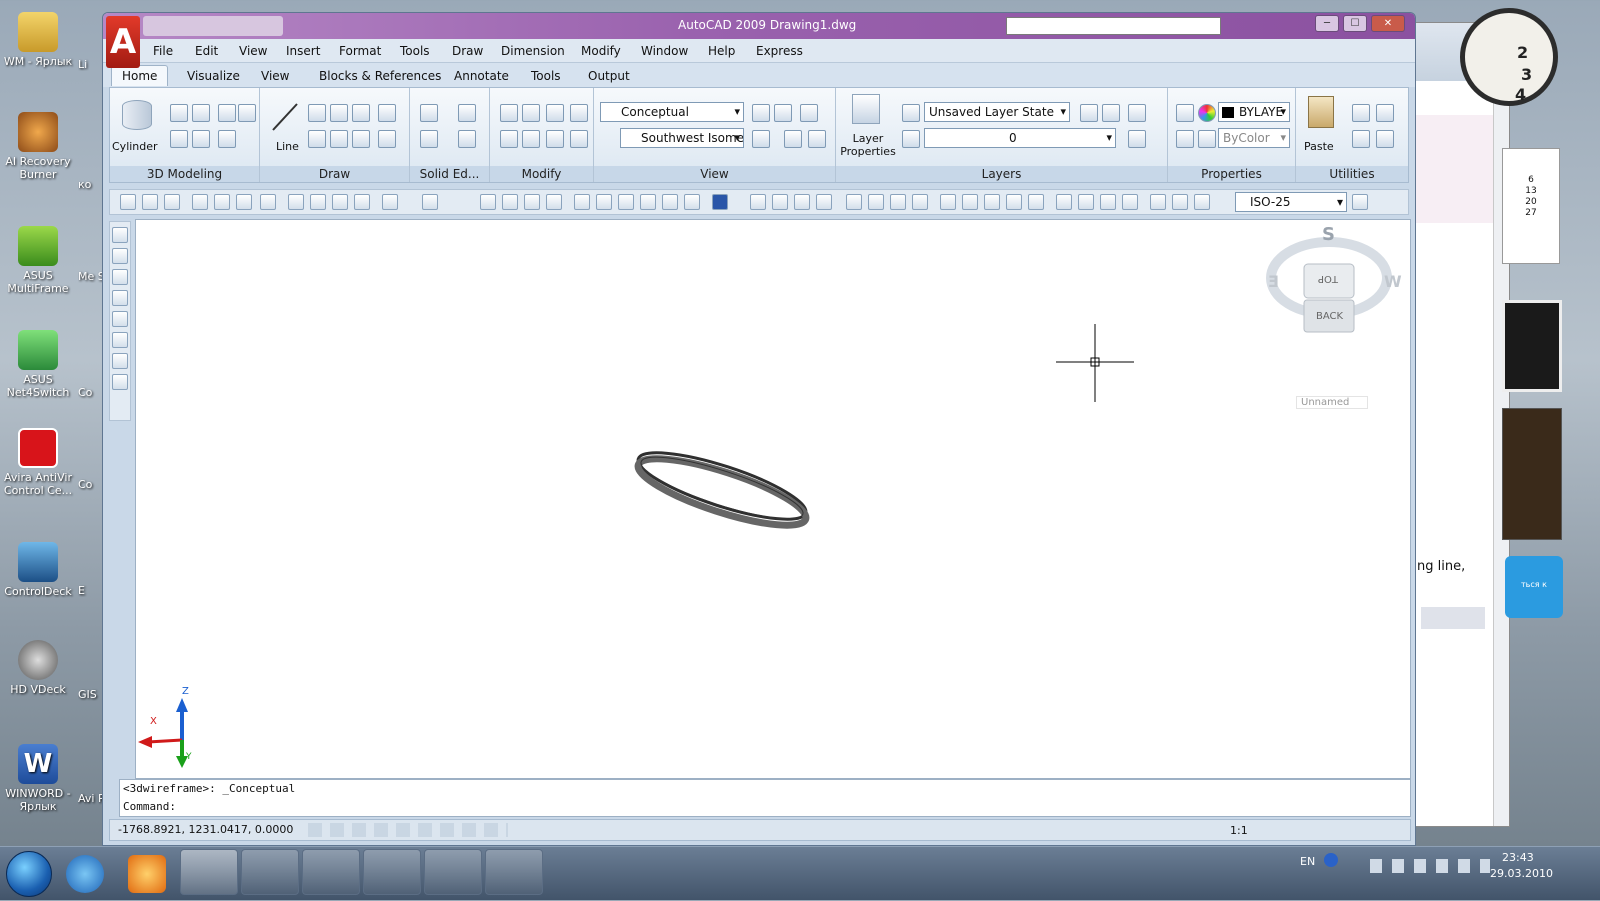 The height and width of the screenshot is (901, 1600). I want to click on measure-icon, so click(1385, 139).